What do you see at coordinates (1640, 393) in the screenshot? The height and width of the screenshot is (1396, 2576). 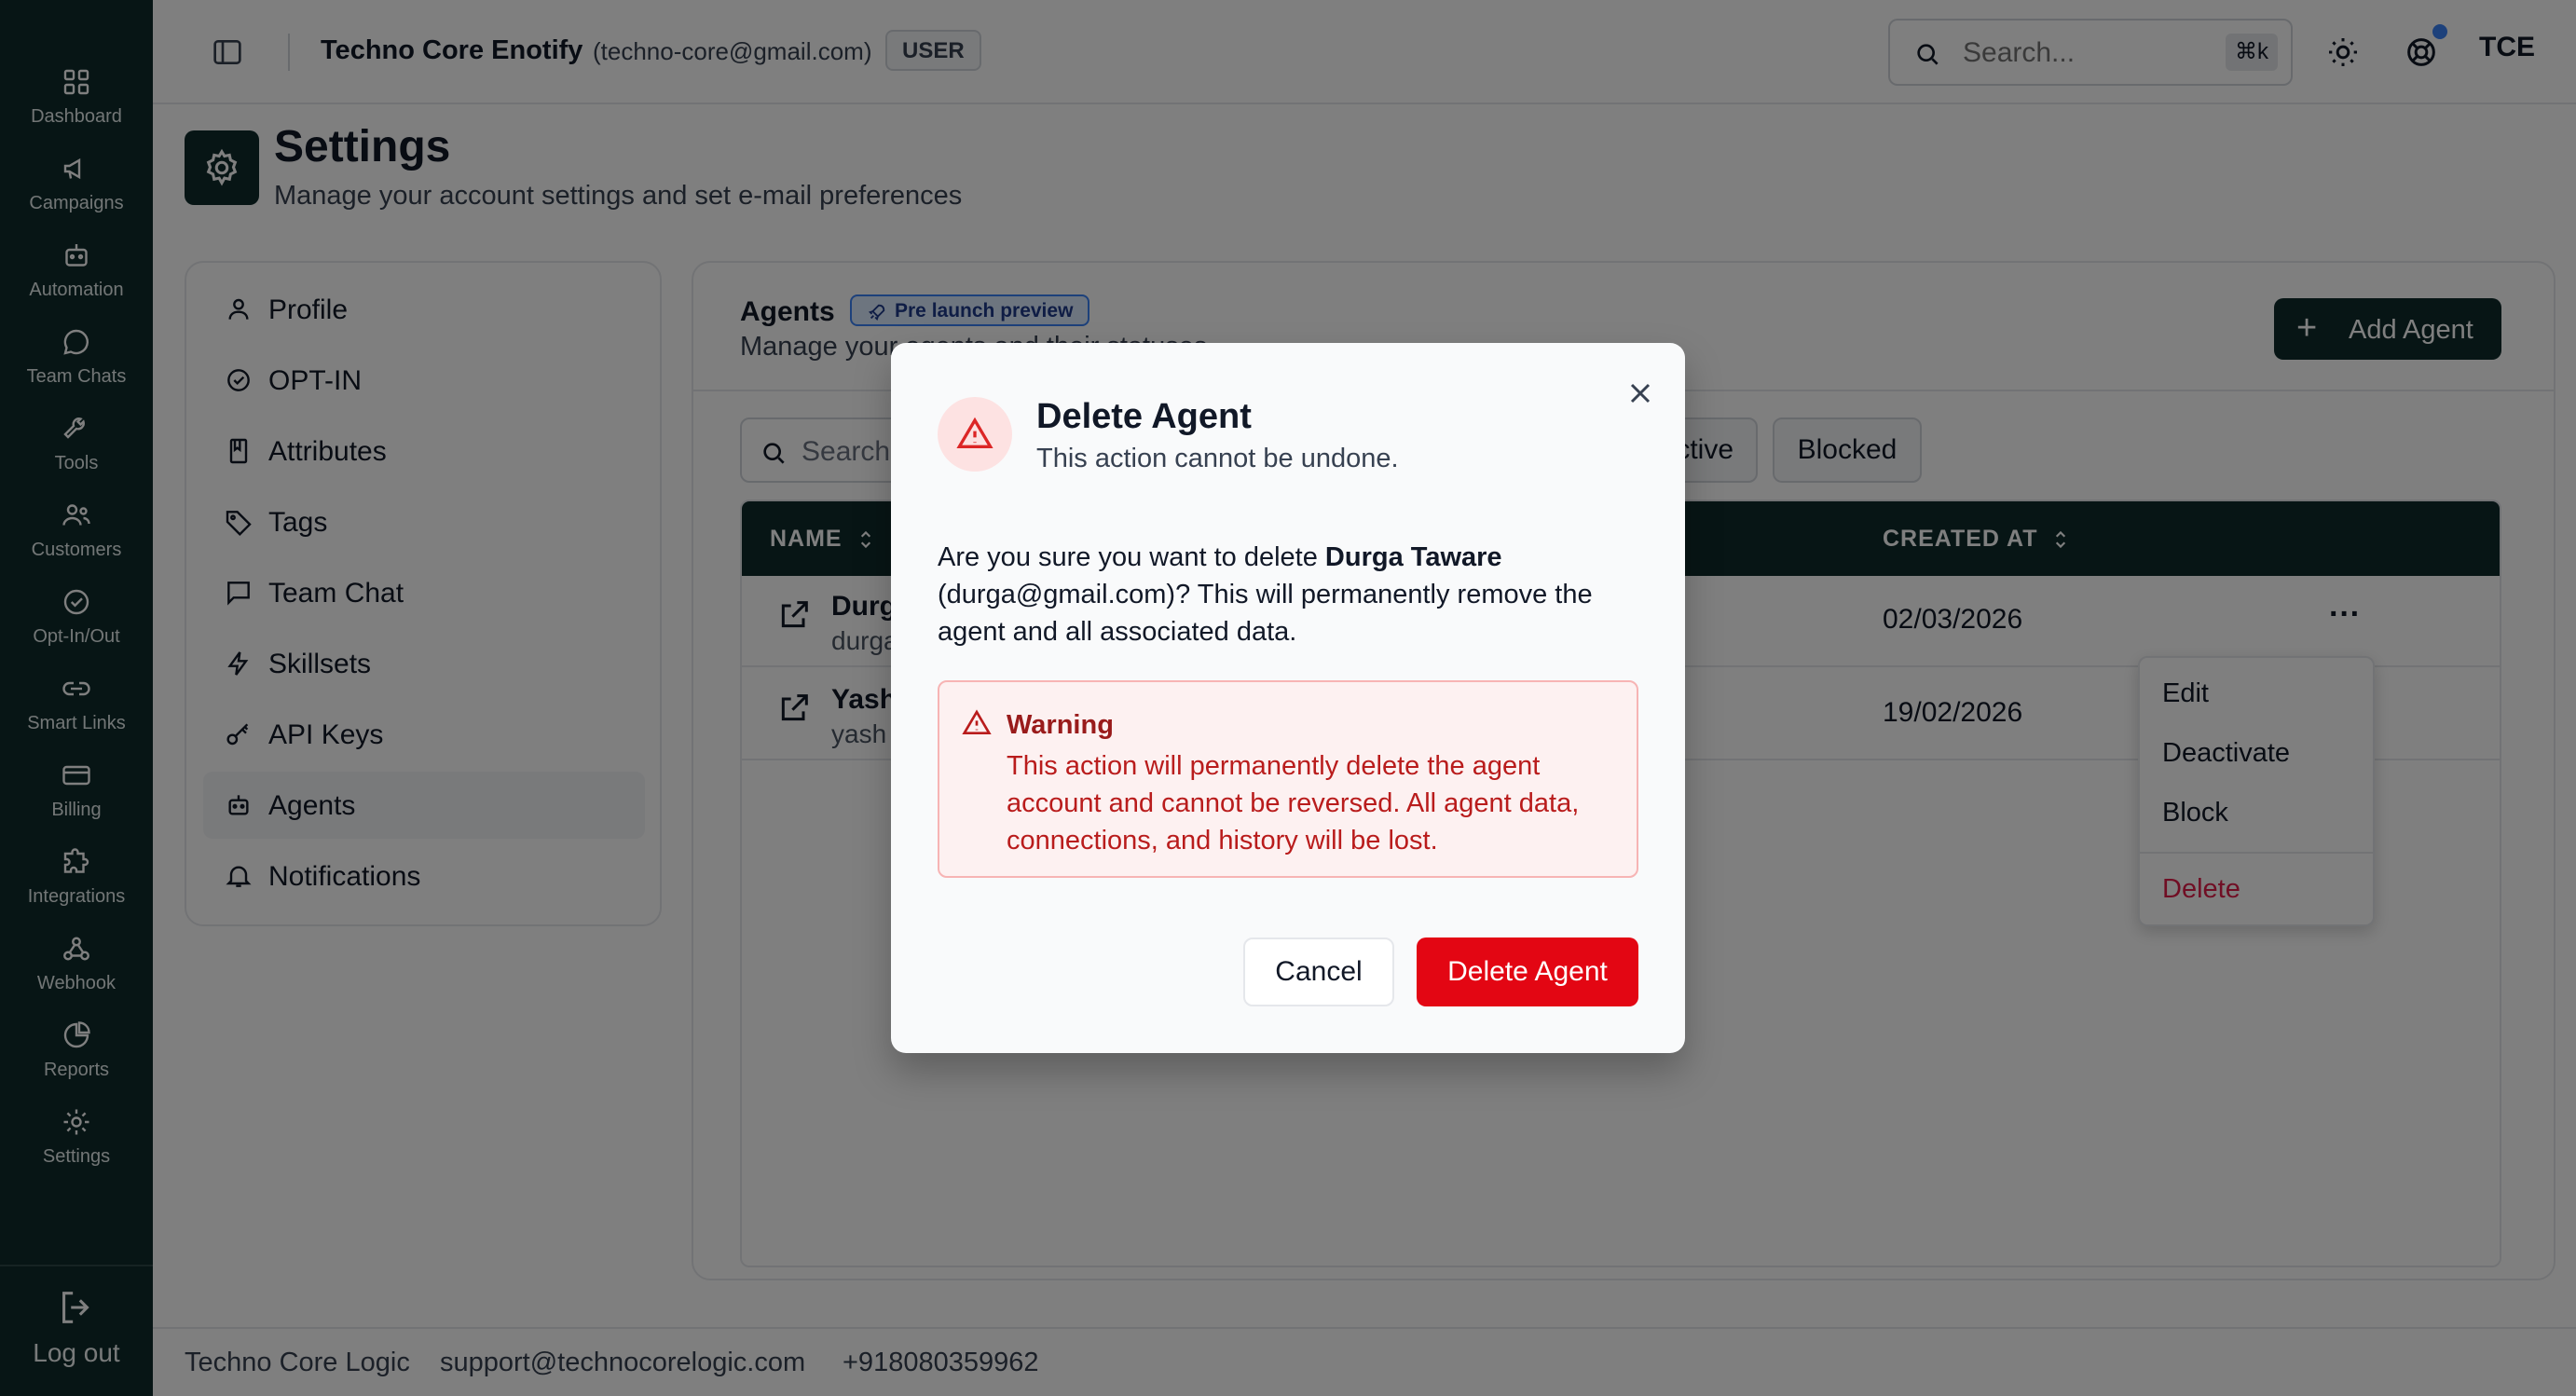 I see `close-icon` at bounding box center [1640, 393].